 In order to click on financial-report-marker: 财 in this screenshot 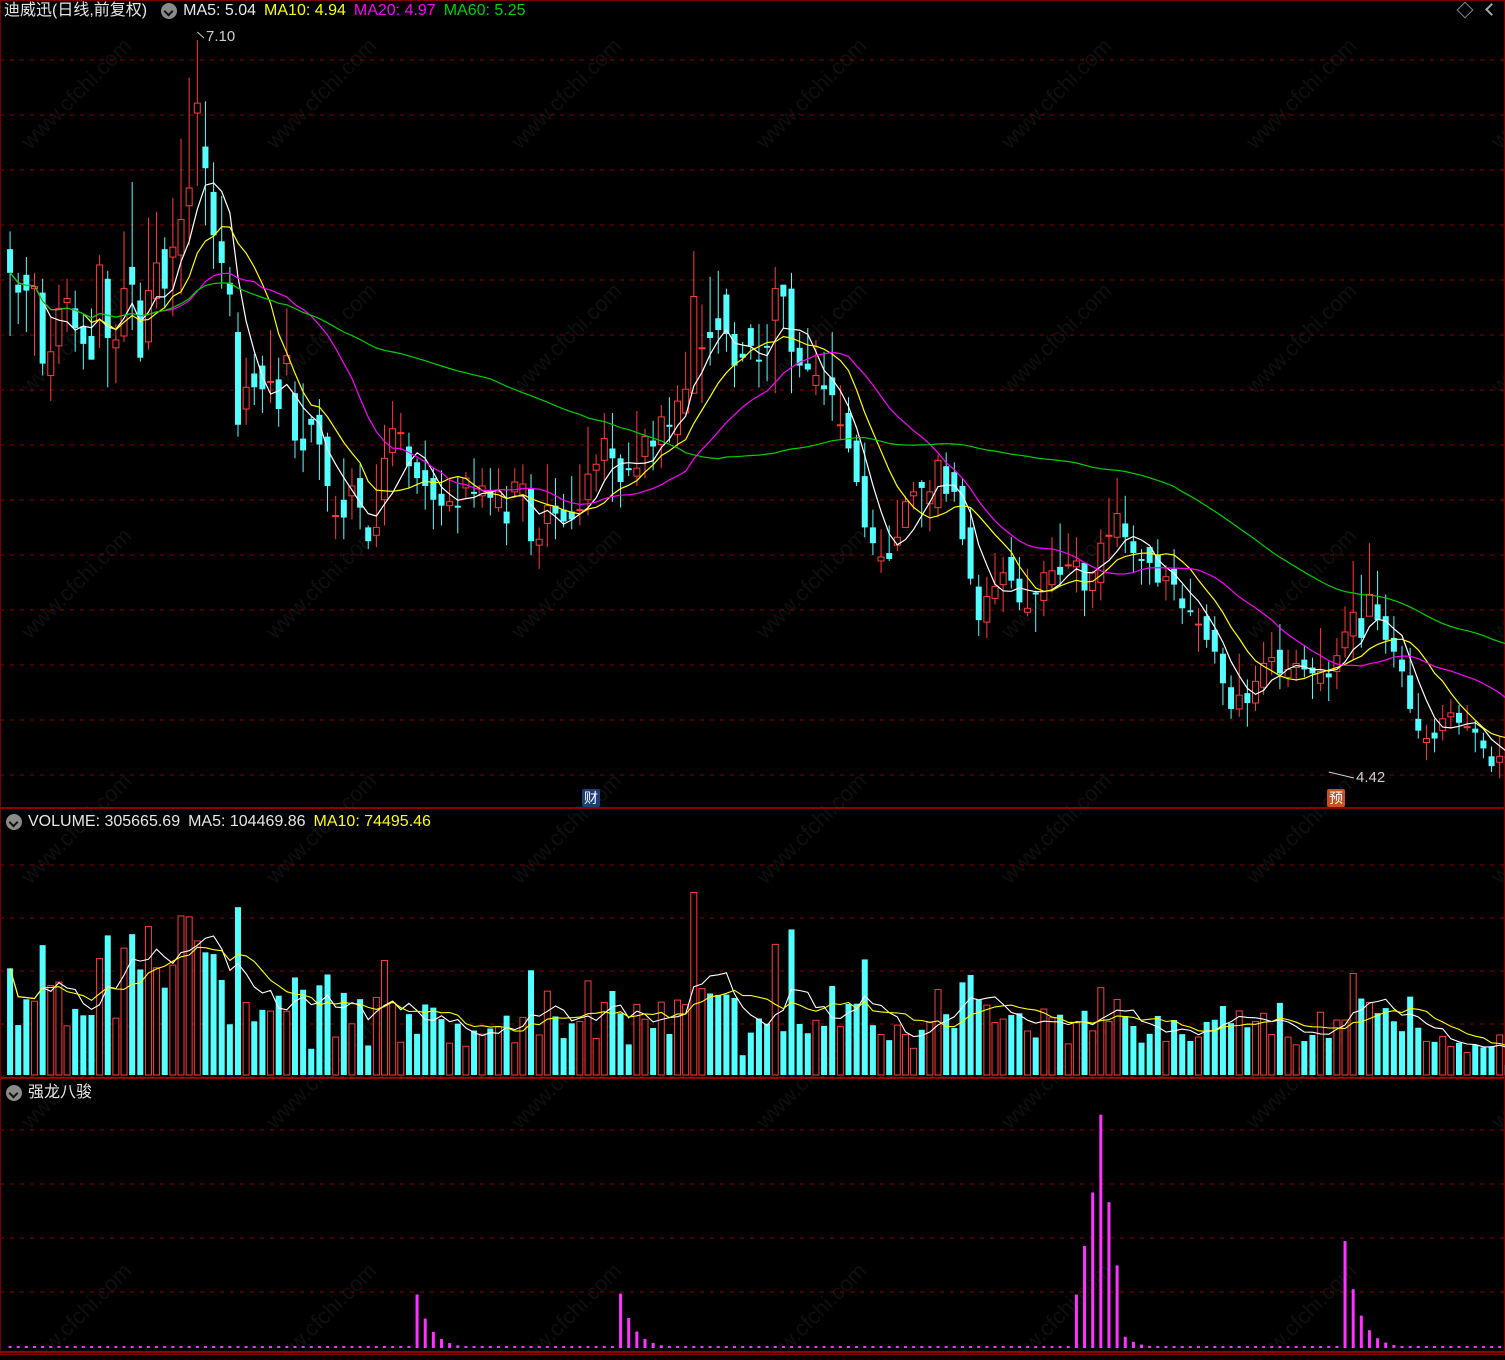, I will do `click(591, 798)`.